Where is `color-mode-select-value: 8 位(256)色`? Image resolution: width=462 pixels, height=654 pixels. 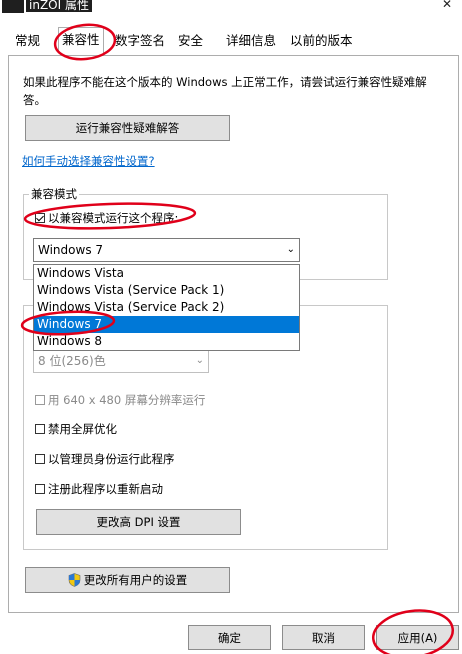
color-mode-select-value: 8 位(256)色 is located at coordinates (72, 361).